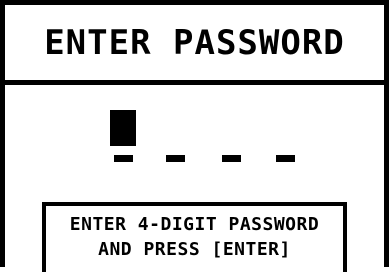 This screenshot has height=272, width=389. What do you see at coordinates (386, 133) in the screenshot?
I see `frame-right-border` at bounding box center [386, 133].